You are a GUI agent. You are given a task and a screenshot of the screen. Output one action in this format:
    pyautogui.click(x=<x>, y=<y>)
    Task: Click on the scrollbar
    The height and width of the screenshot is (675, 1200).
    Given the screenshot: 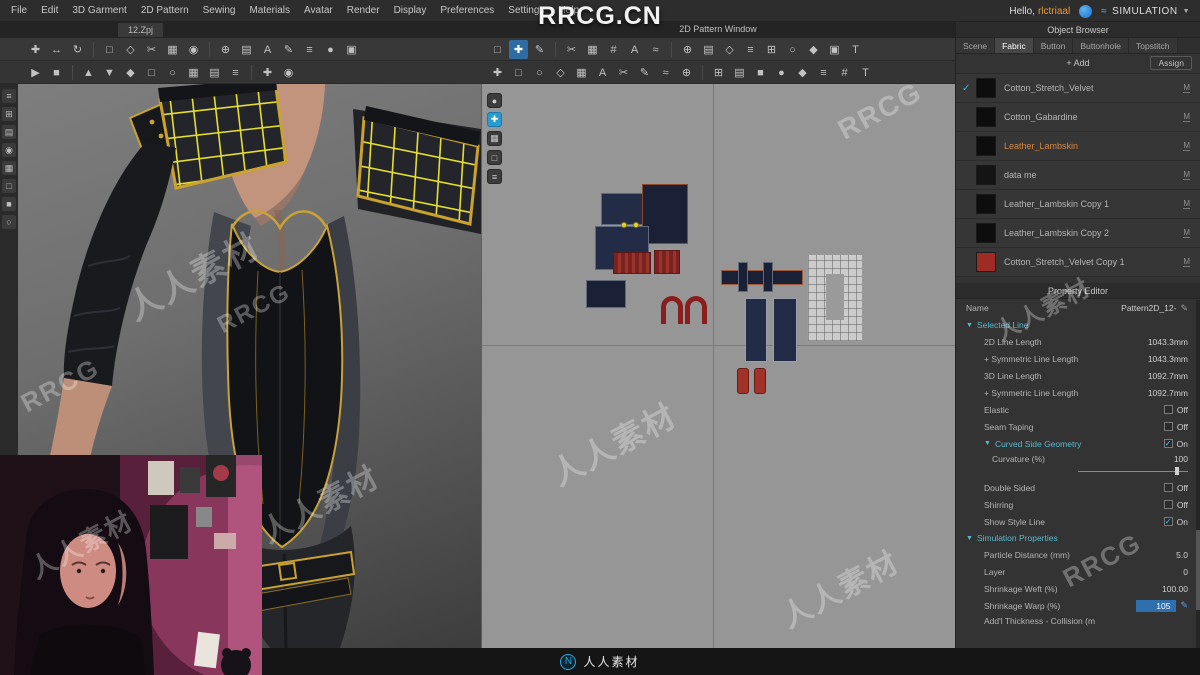 What is the action you would take?
    pyautogui.click(x=1198, y=474)
    